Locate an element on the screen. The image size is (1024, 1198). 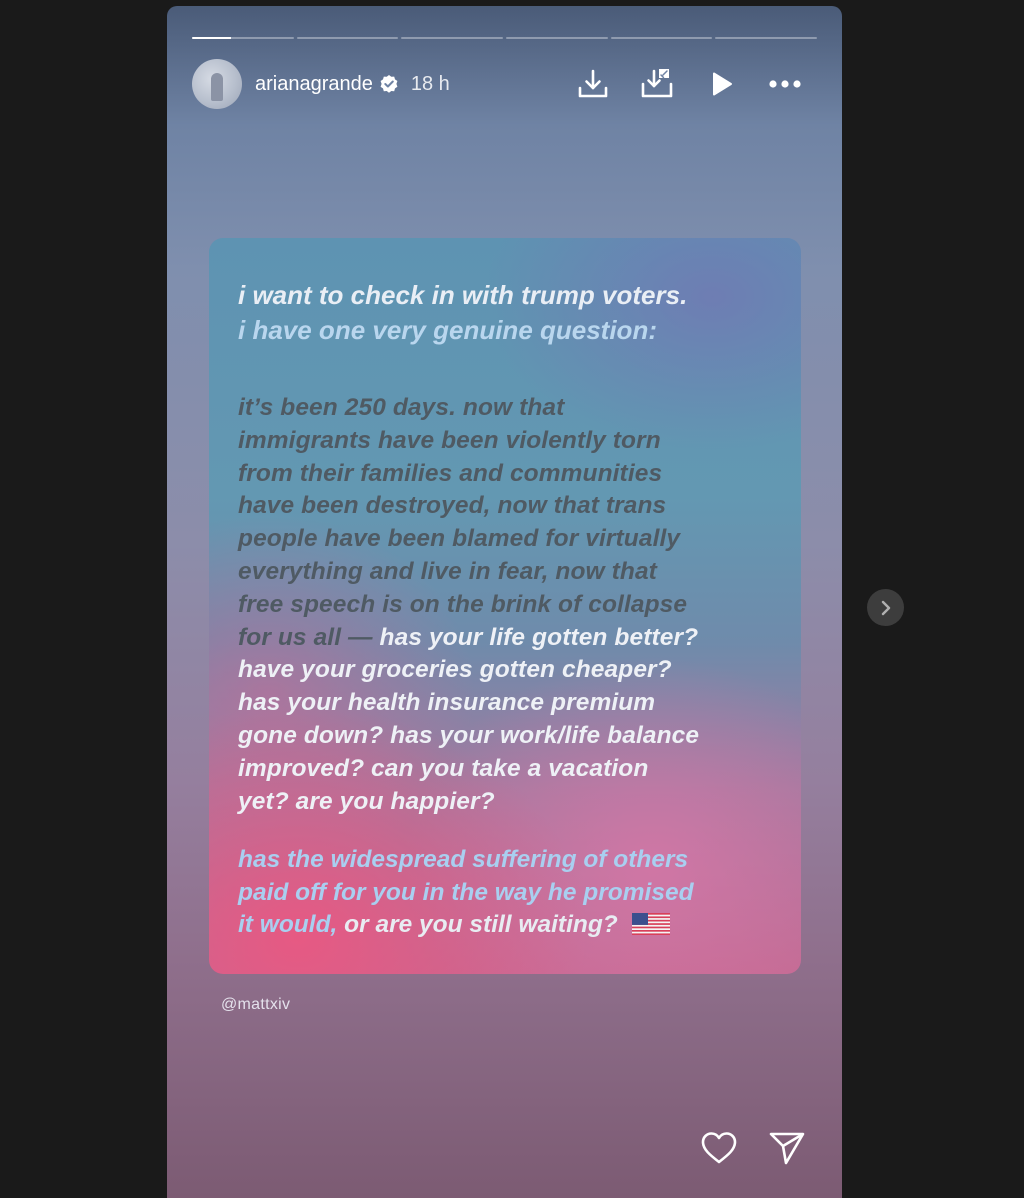
verified-badge-icon is located at coordinates (389, 84).